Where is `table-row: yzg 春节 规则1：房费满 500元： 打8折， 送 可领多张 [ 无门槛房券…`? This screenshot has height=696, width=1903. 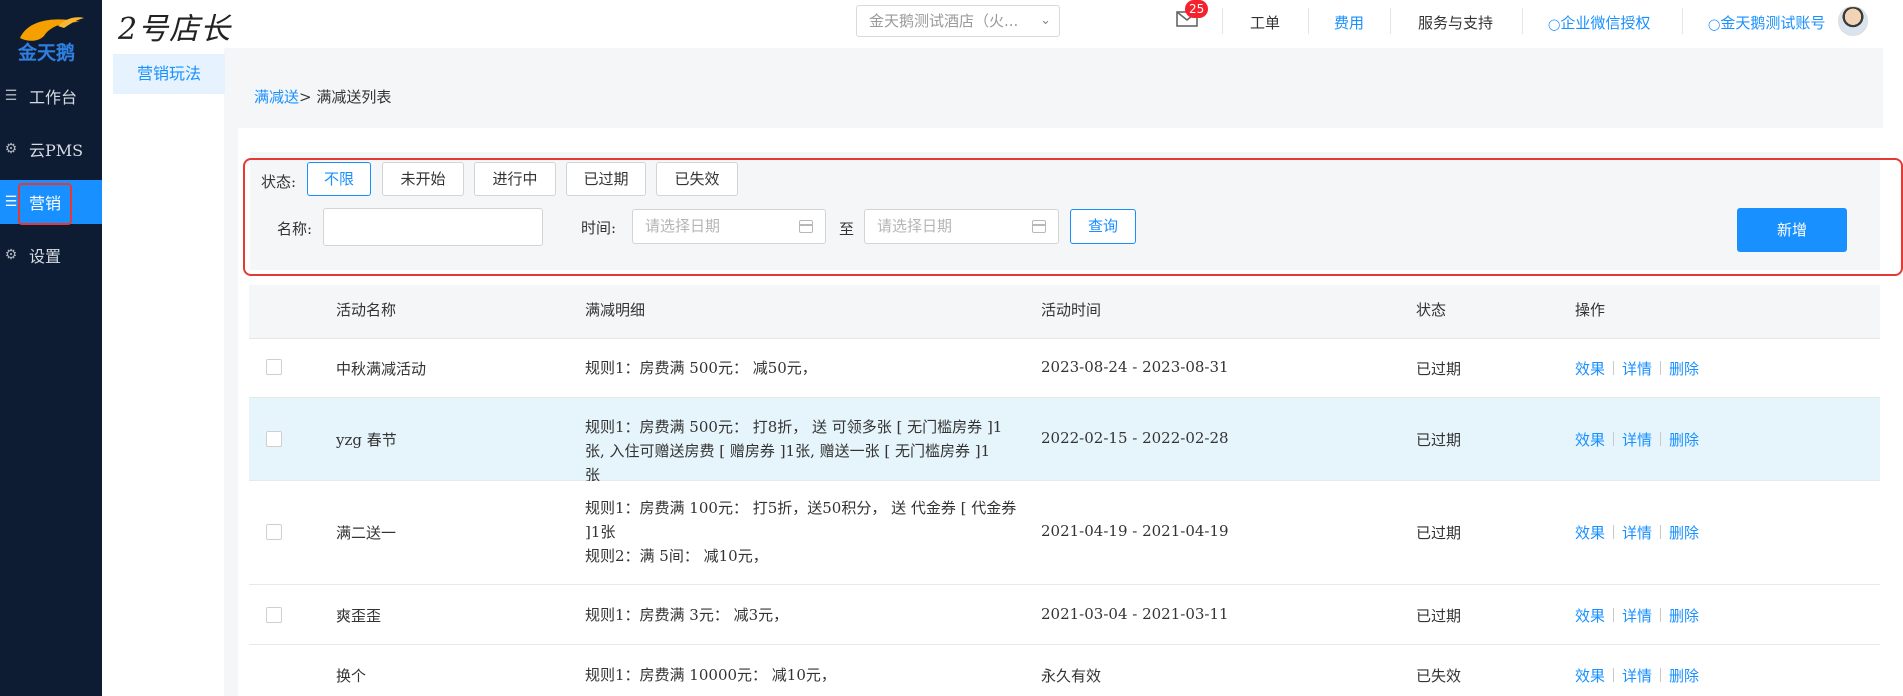
table-row: yzg 春节 规则1：房费满 500元： 打8折， 送 可领多张 [ 无门槛房券… is located at coordinates (1064, 441).